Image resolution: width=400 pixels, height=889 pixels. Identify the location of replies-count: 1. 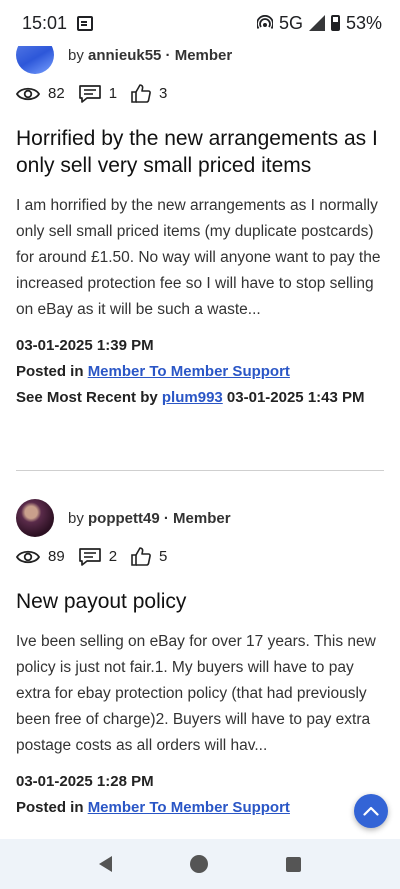
(113, 93).